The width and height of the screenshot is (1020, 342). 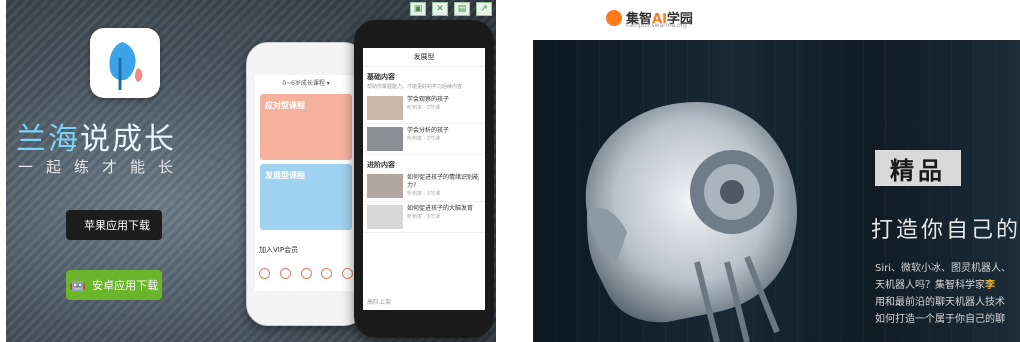 I want to click on lesson-title: 学会分析的孩子, so click(x=428, y=130).